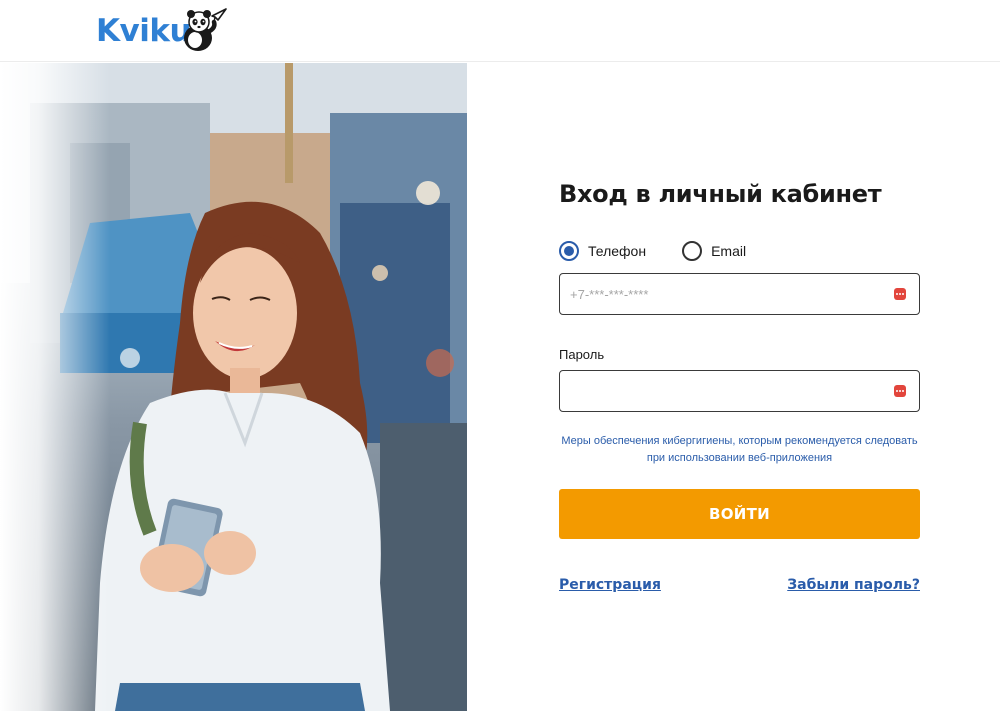 This screenshot has width=1000, height=711. I want to click on password-field, so click(739, 391).